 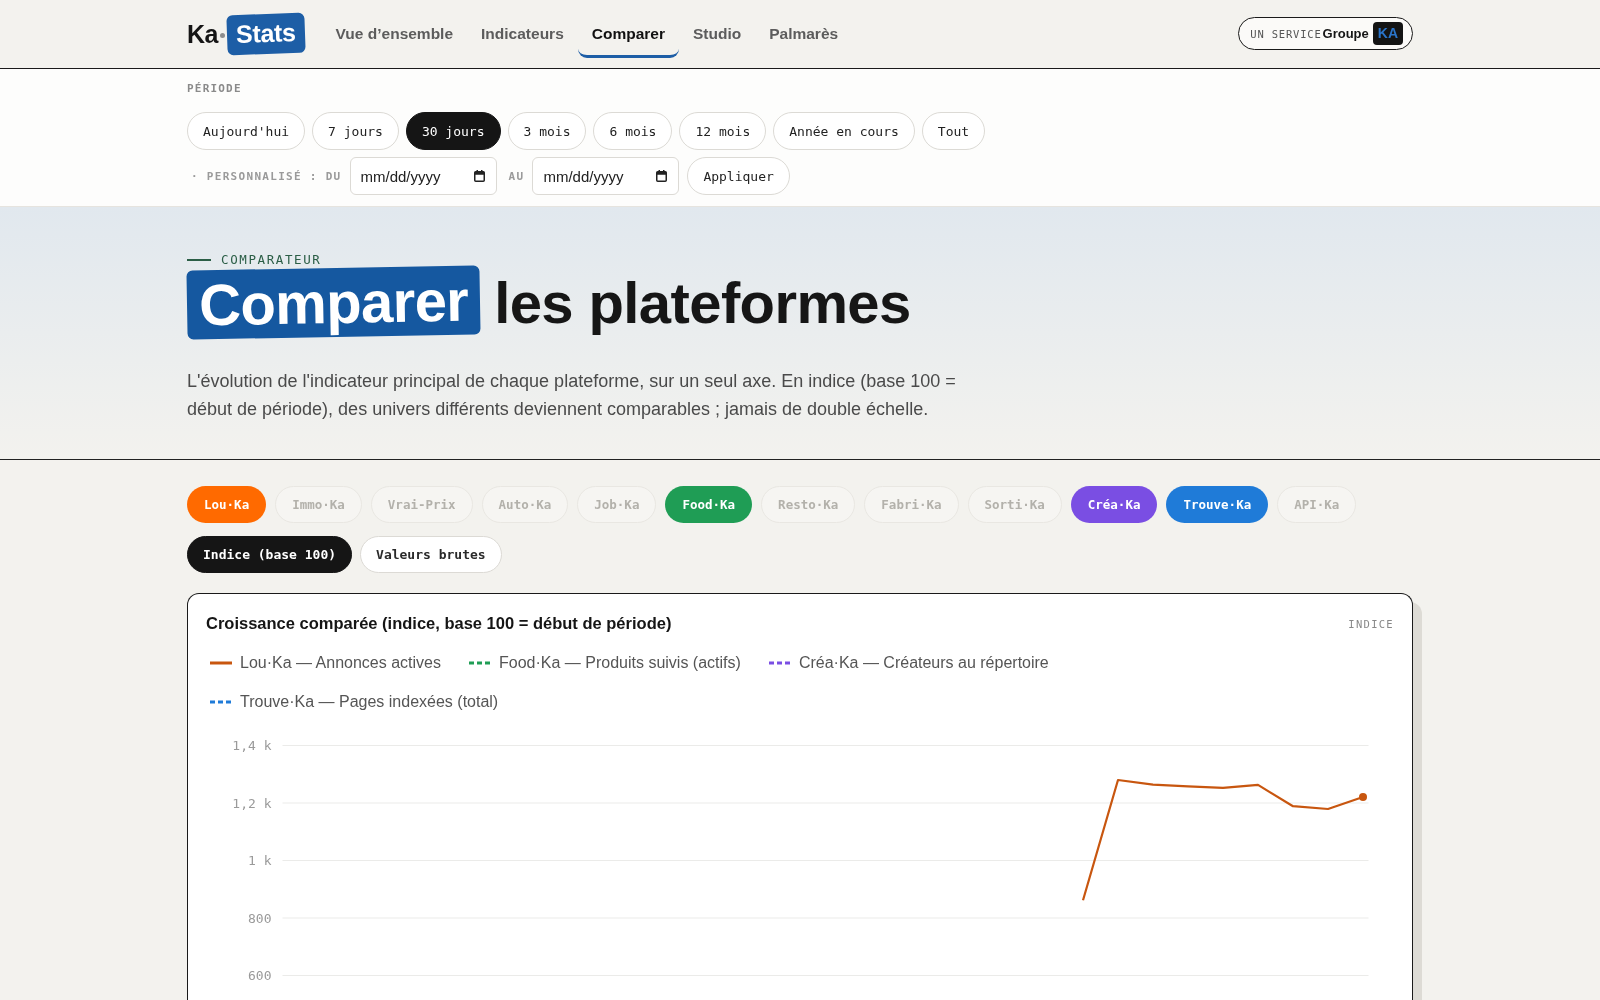 I want to click on mode-toggle: Indice (base 100), so click(x=270, y=554).